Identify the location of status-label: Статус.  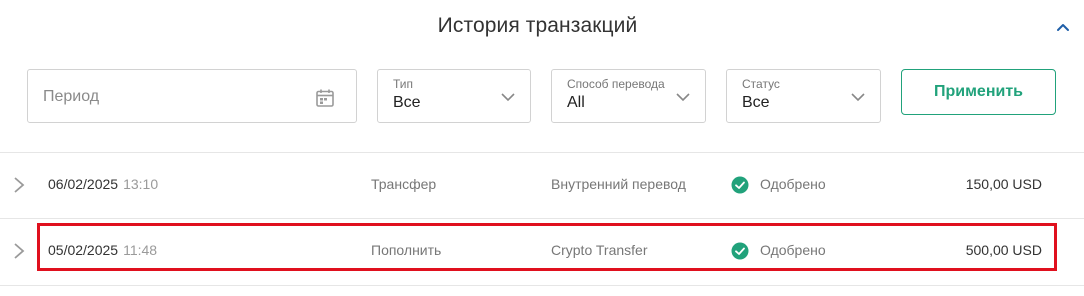
(761, 84).